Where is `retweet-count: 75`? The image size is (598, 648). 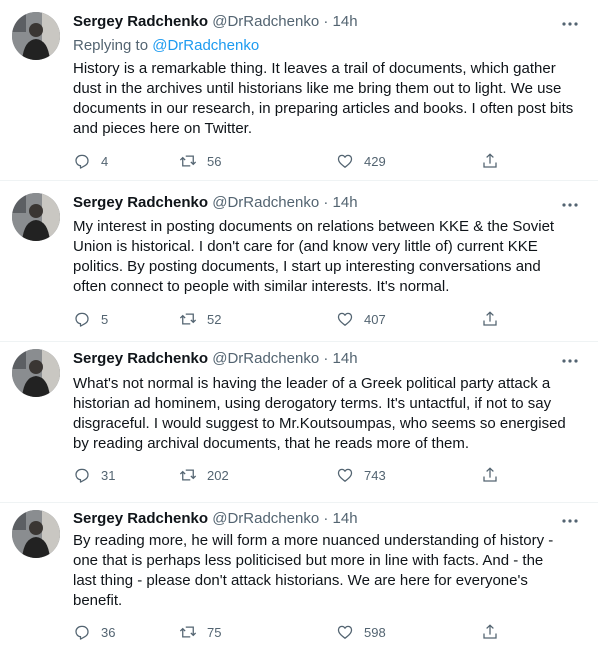 retweet-count: 75 is located at coordinates (214, 632).